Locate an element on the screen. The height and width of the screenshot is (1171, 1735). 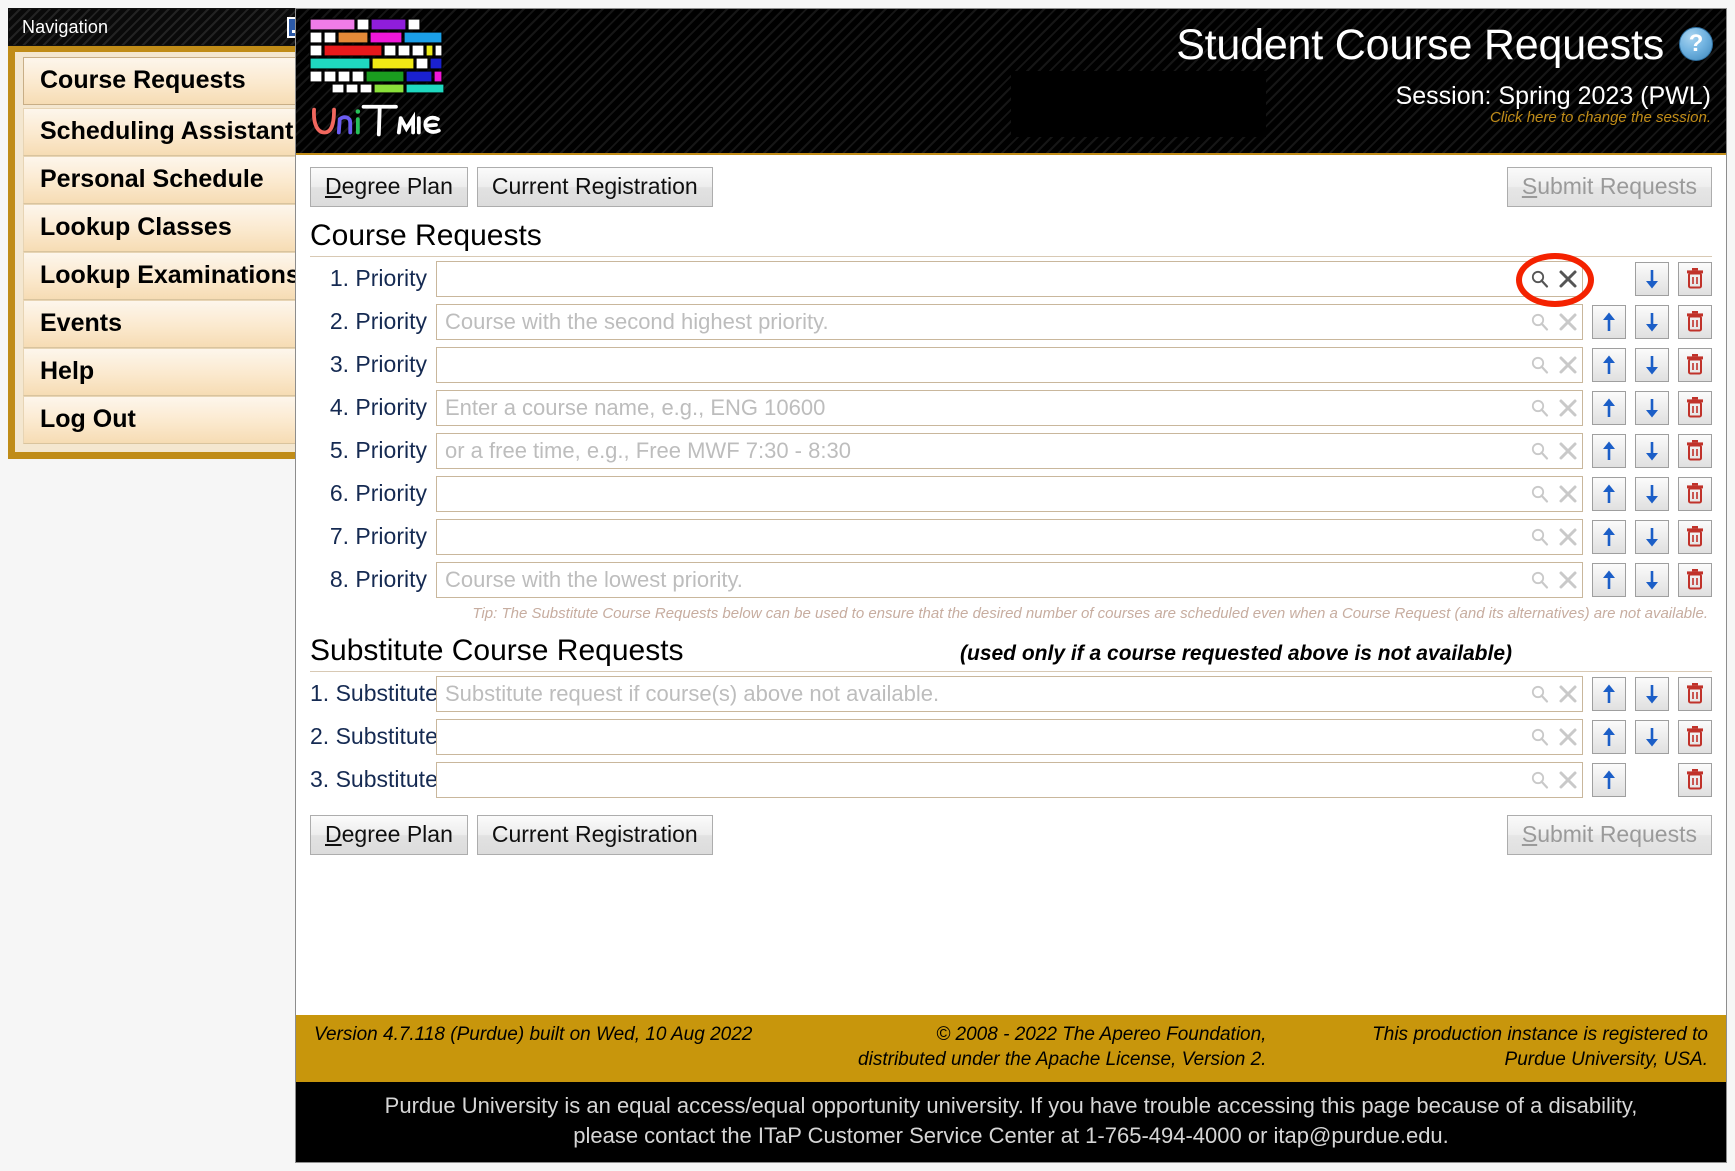
help-icon: ? is located at coordinates (1696, 44).